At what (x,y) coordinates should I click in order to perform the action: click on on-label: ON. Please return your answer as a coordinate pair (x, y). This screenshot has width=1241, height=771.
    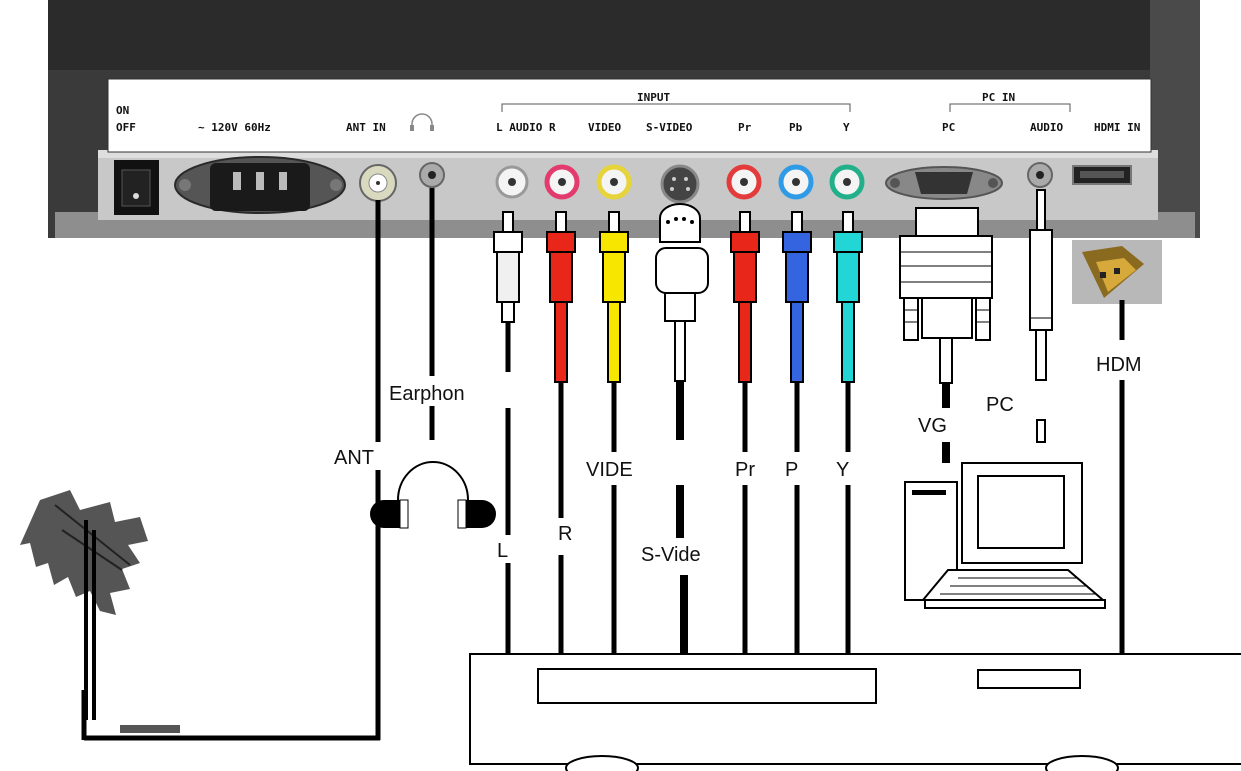
    Looking at the image, I should click on (122, 110).